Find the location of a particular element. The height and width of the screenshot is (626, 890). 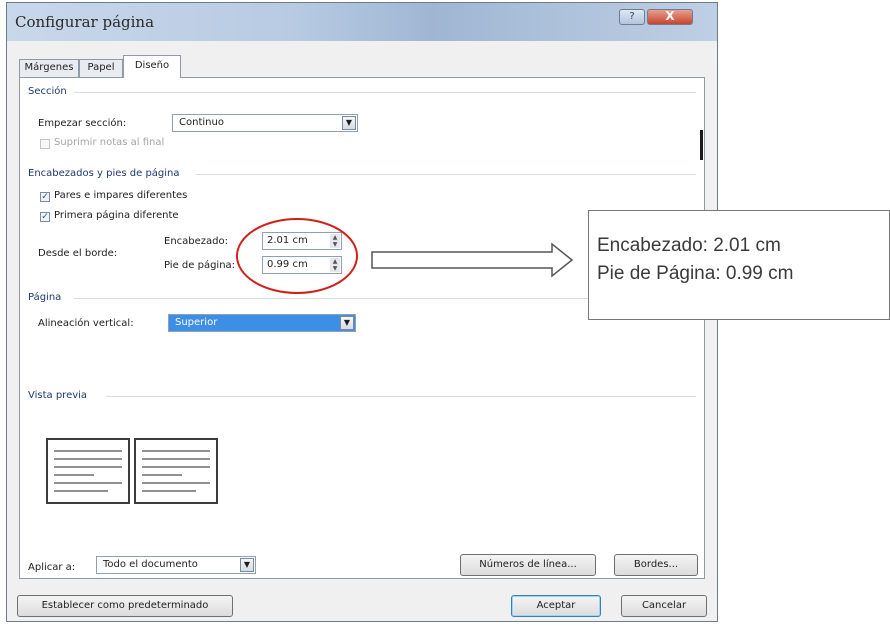

callout-header-text: Encabezado: 2.01 cm is located at coordinates (689, 245).